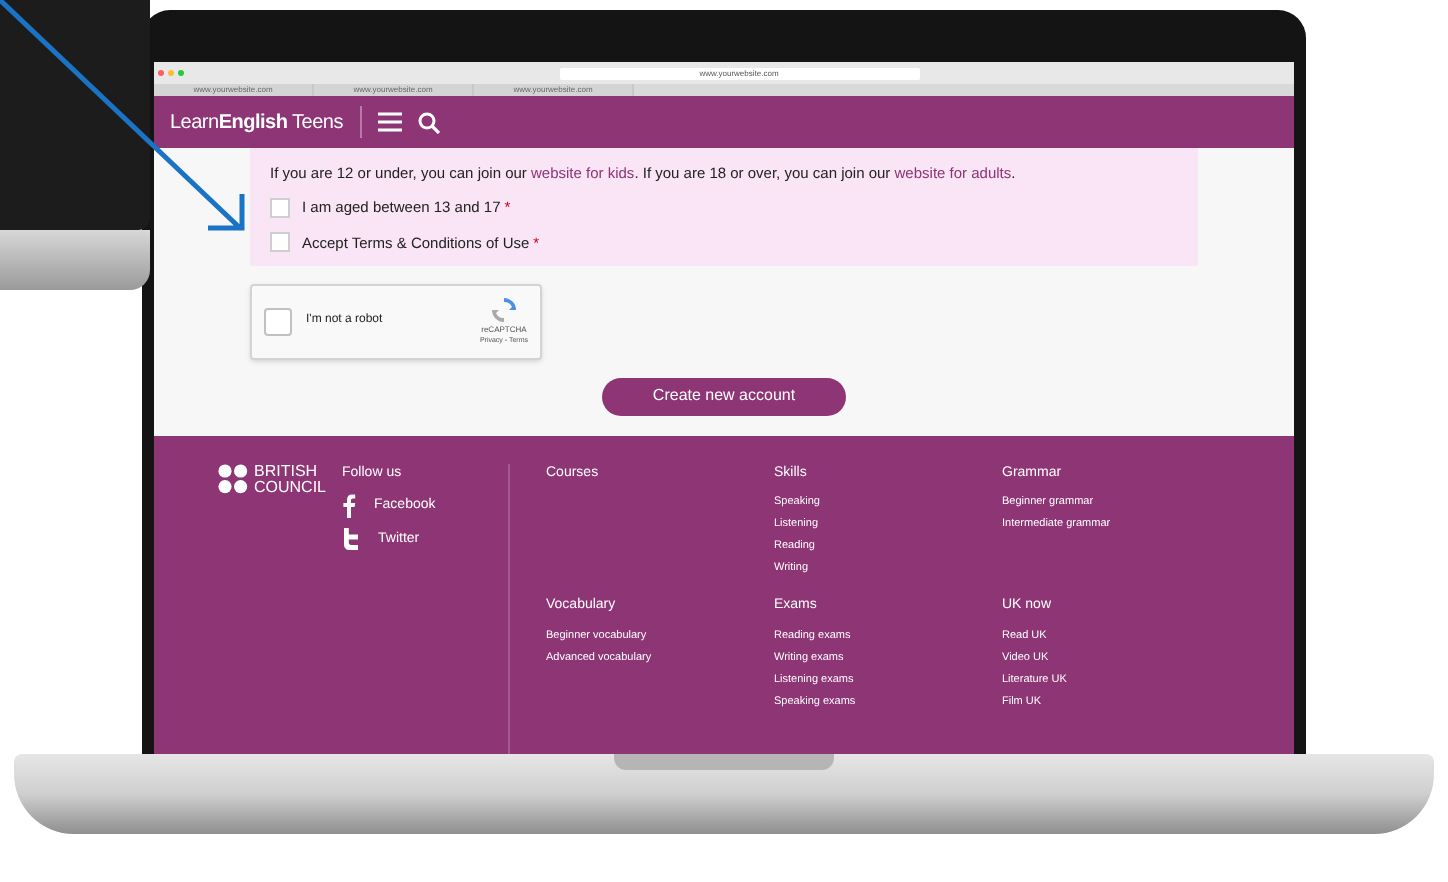 The image size is (1448, 882). Describe the element at coordinates (724, 396) in the screenshot. I see `create-account-button: Create new account` at that location.